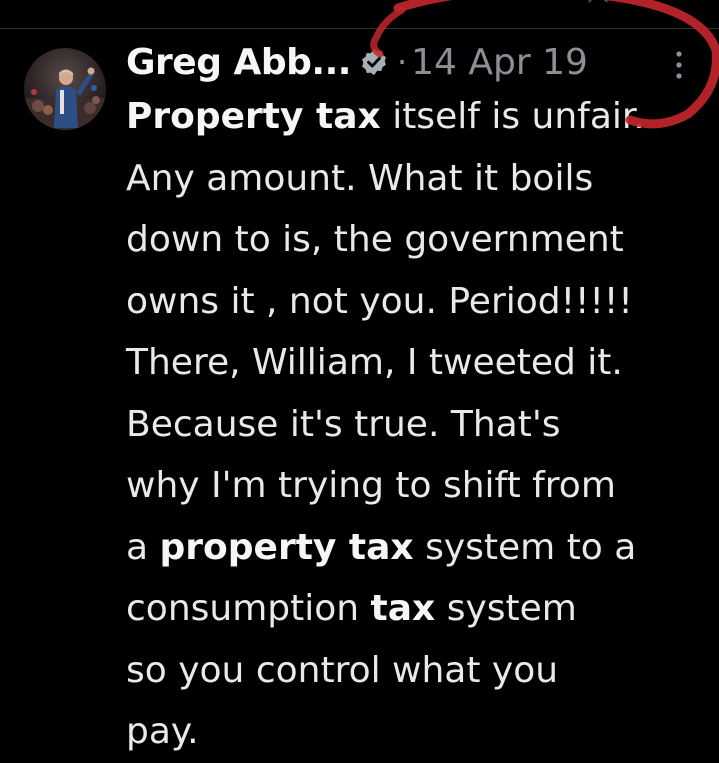  Describe the element at coordinates (499, 62) in the screenshot. I see `tweet-date: 14 Apr 19` at that location.